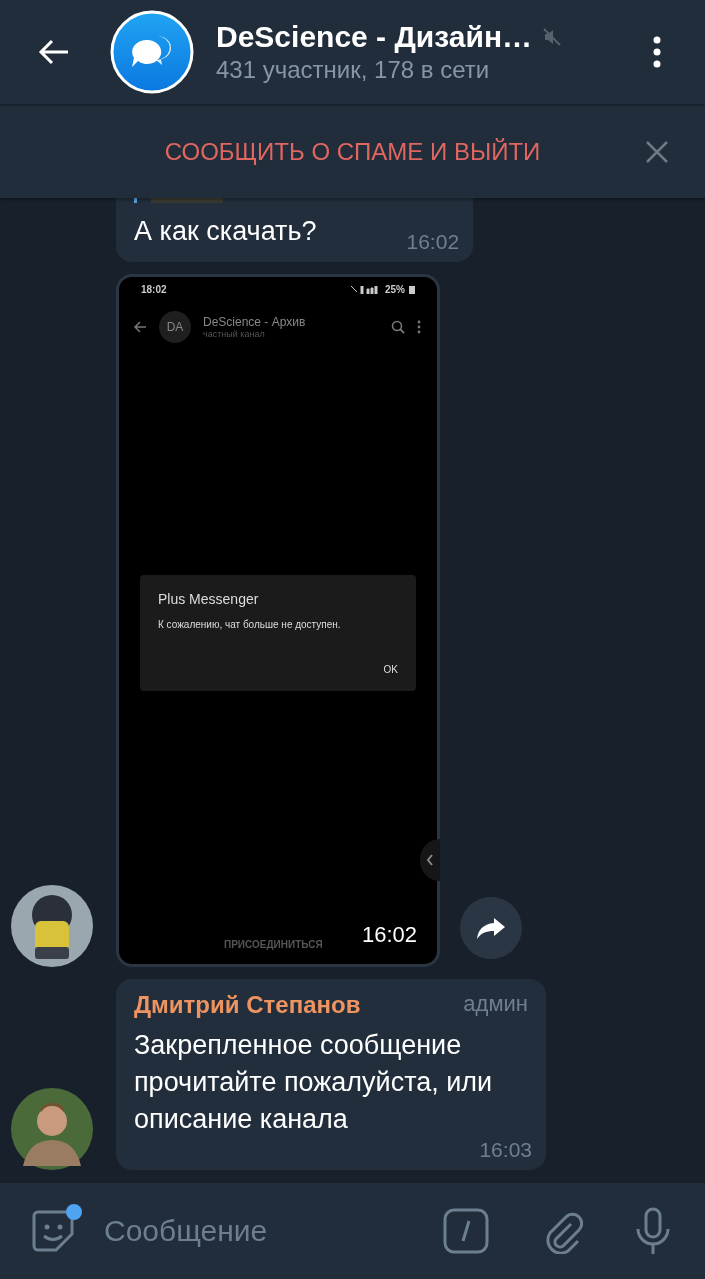 This screenshot has width=705, height=1279. Describe the element at coordinates (390, 669) in the screenshot. I see `ok-label: OK` at that location.